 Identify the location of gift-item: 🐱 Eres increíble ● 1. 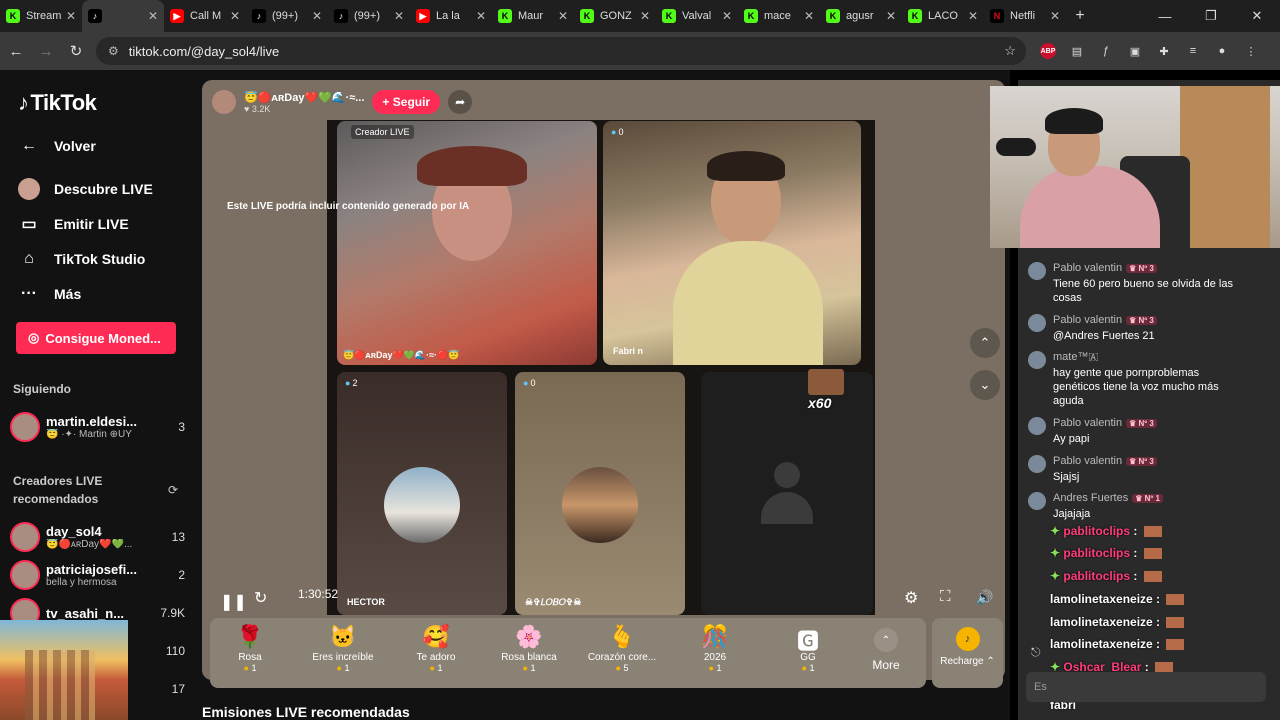
(343, 653).